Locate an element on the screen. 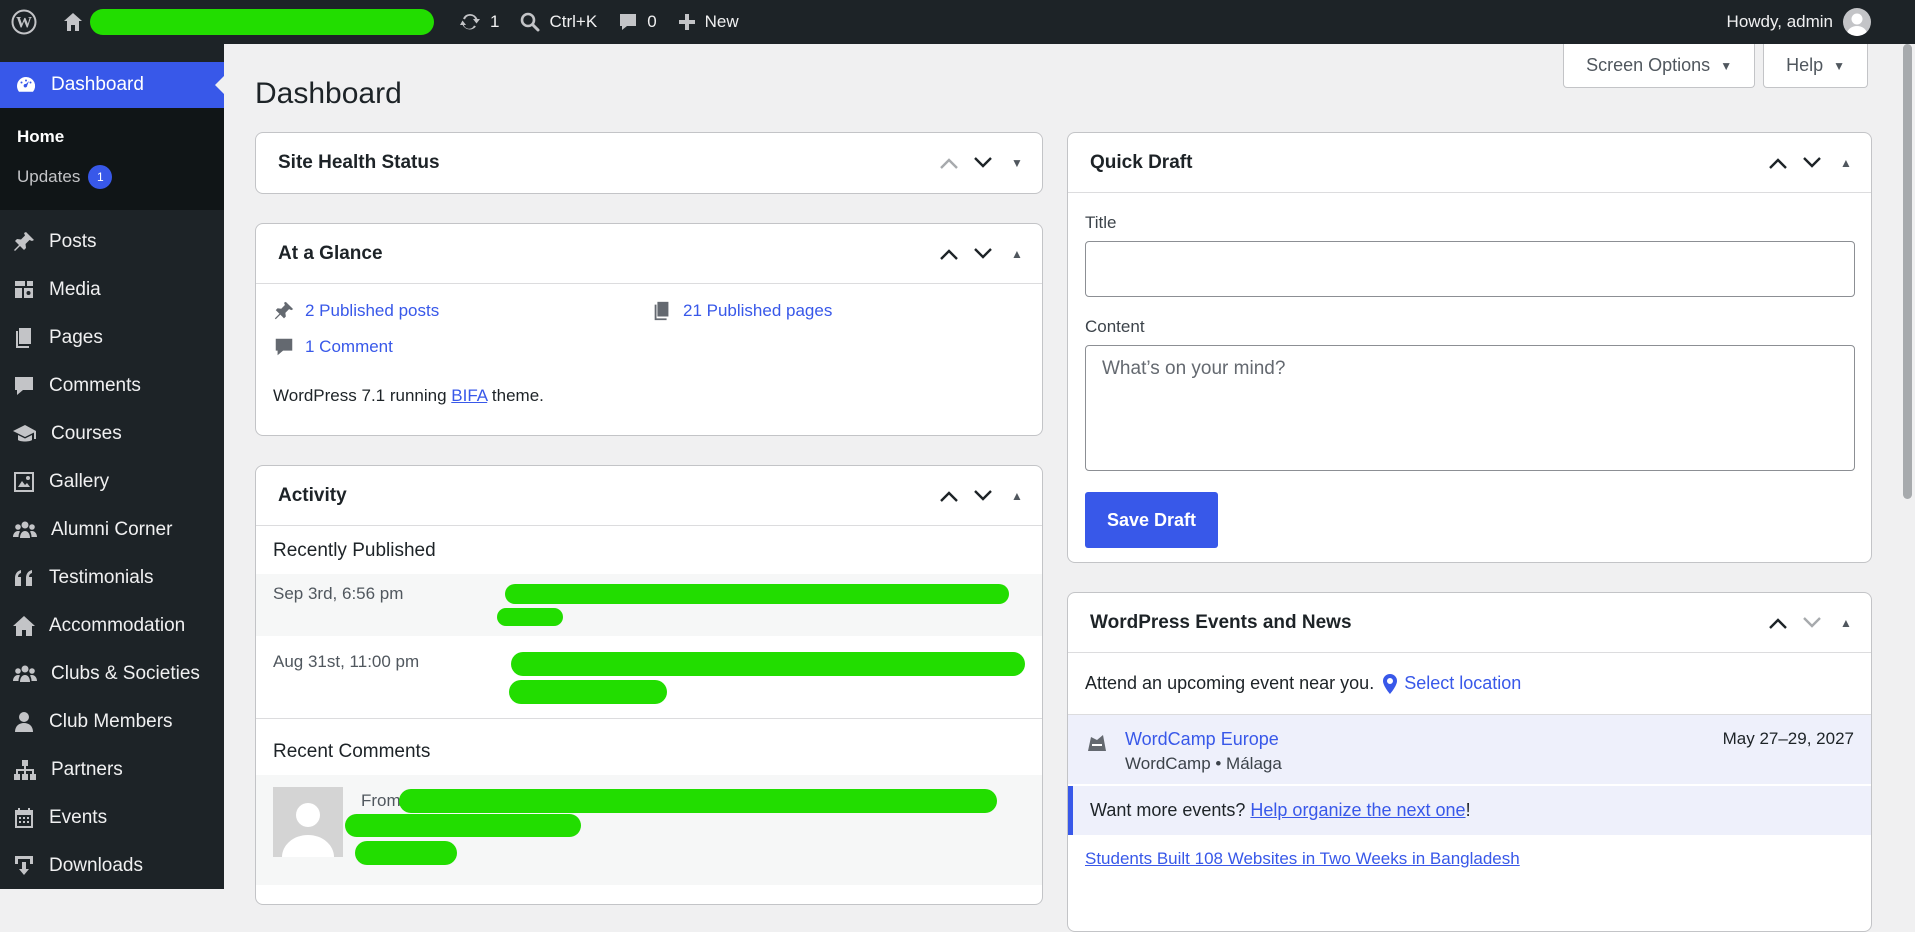 This screenshot has height=932, width=1915. avatar is located at coordinates (1857, 22).